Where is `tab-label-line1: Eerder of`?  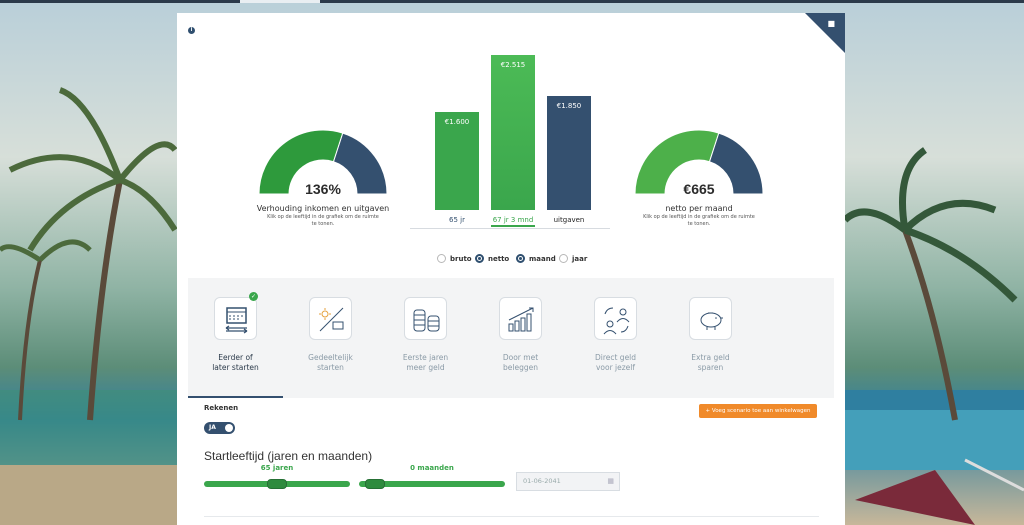 tab-label-line1: Eerder of is located at coordinates (235, 357).